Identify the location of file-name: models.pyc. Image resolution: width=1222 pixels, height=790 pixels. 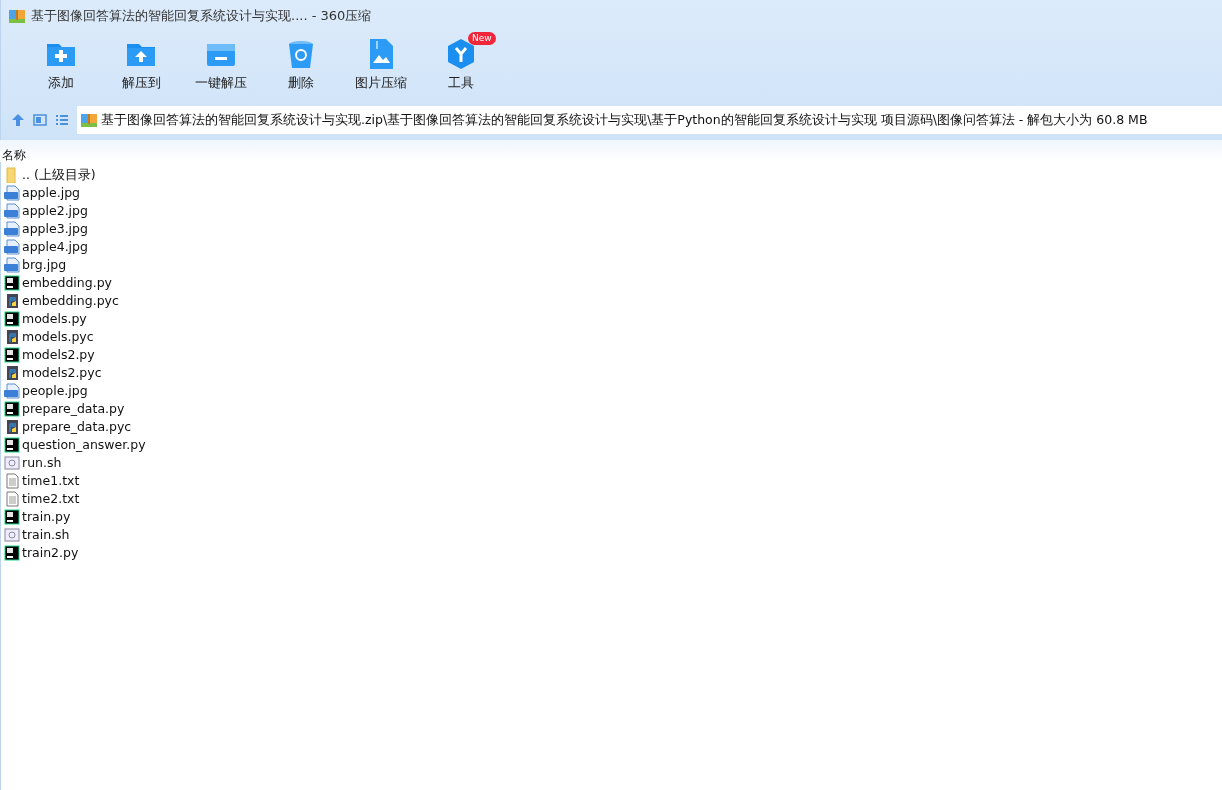
(58, 337).